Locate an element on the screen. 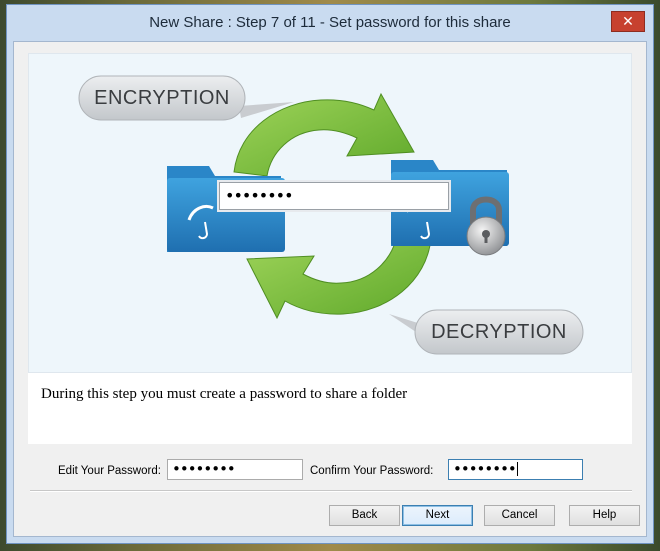  cancel-button: Cancel is located at coordinates (519, 515).